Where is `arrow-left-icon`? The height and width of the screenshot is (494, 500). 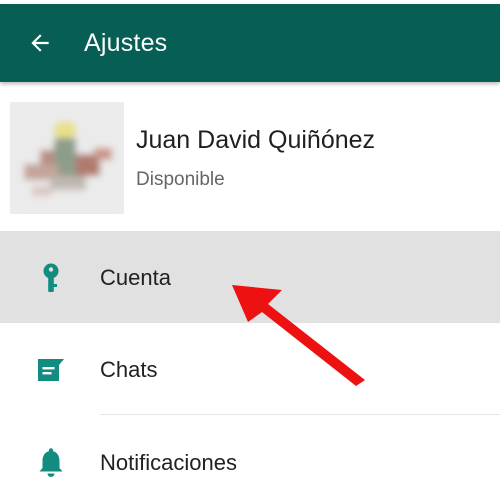 arrow-left-icon is located at coordinates (40, 43).